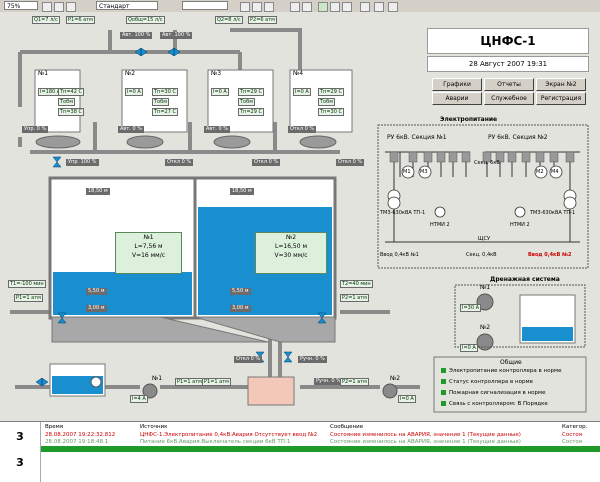 This screenshot has width=600, height=482. What do you see at coordinates (59, 7) in the screenshot?
I see `zoom-out-icon` at bounding box center [59, 7].